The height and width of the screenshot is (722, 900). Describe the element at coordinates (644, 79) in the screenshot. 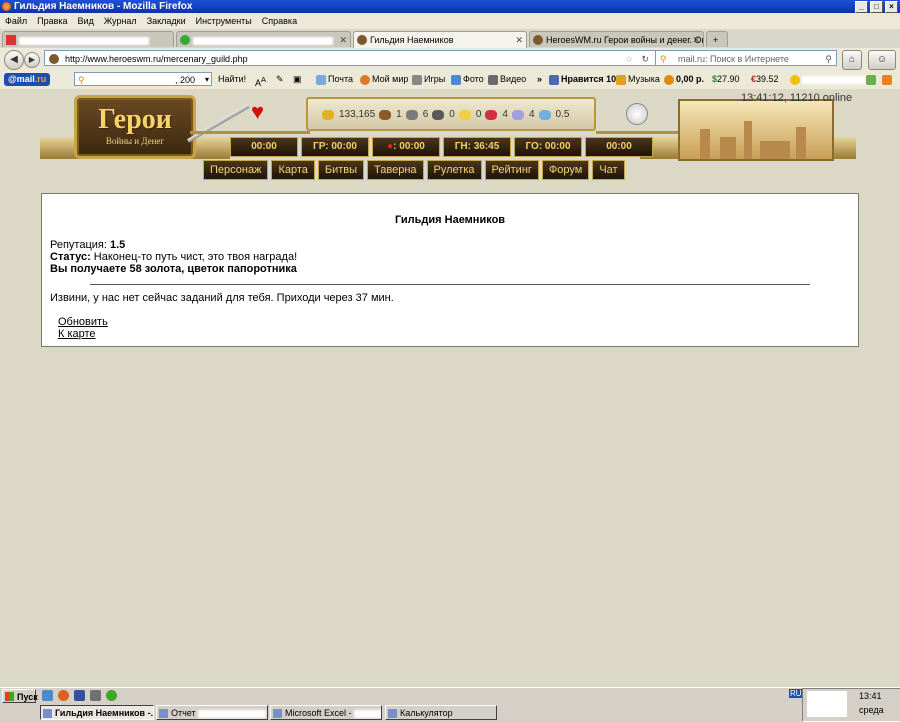

I see `music-link: Музыка` at that location.